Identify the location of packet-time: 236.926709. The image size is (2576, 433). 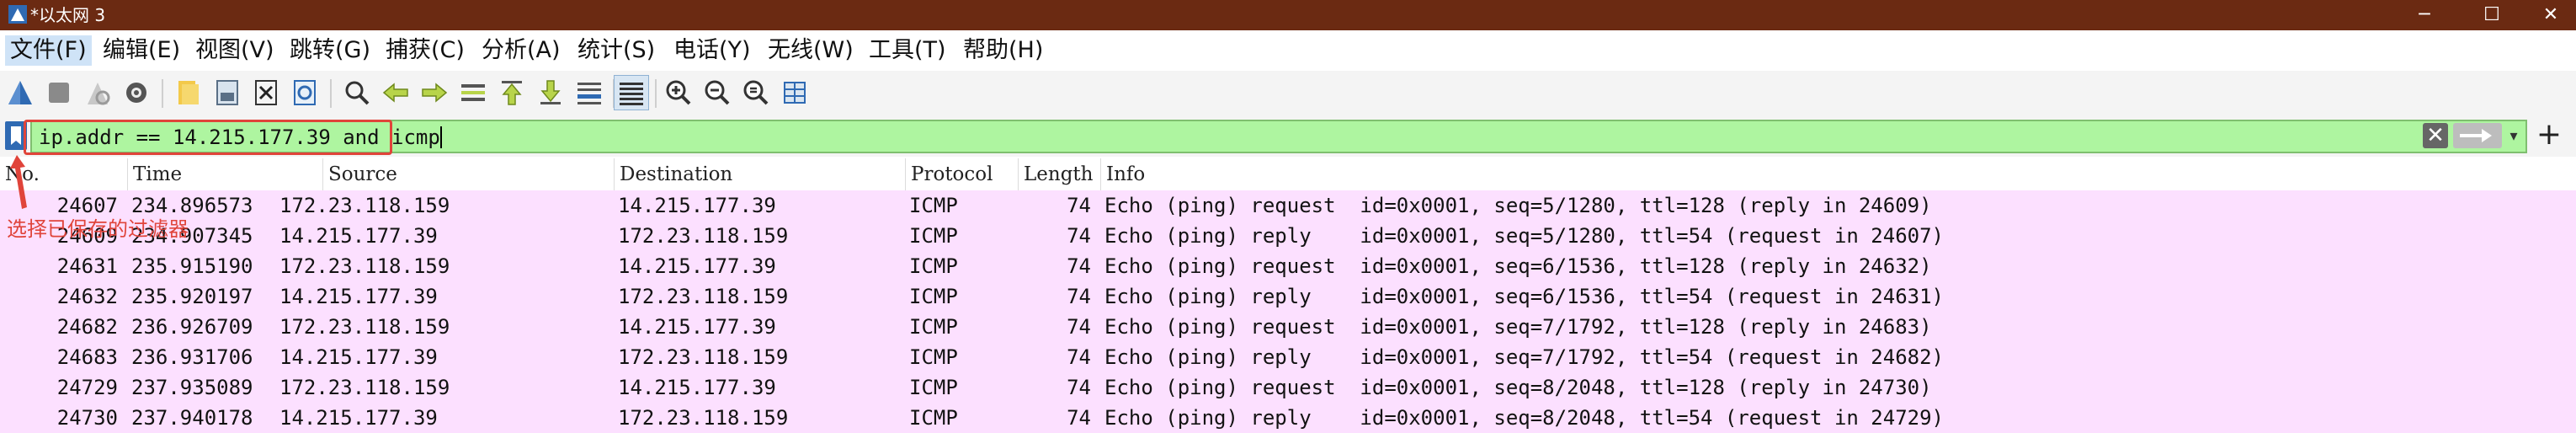
(192, 327).